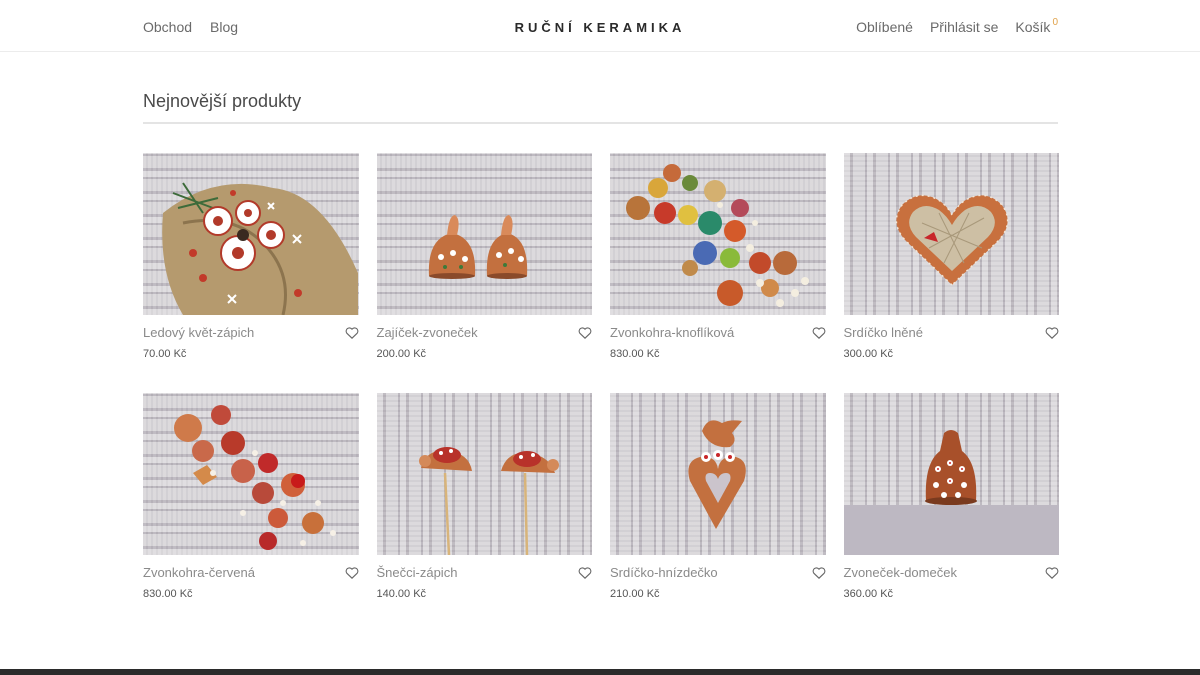 This screenshot has width=1200, height=675. Describe the element at coordinates (600, 672) in the screenshot. I see `footer-bar` at that location.